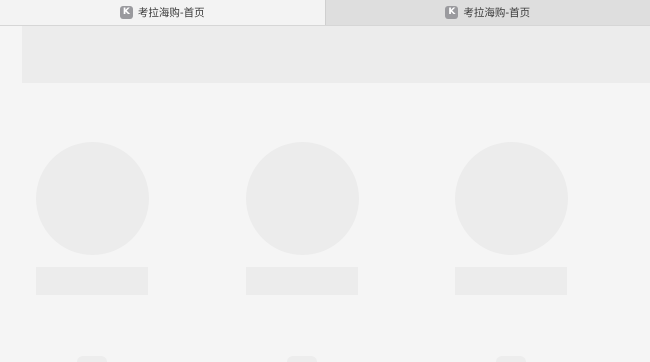 The width and height of the screenshot is (650, 362). I want to click on tab-kaola-home-2: K 考拉海购-首页, so click(487, 12).